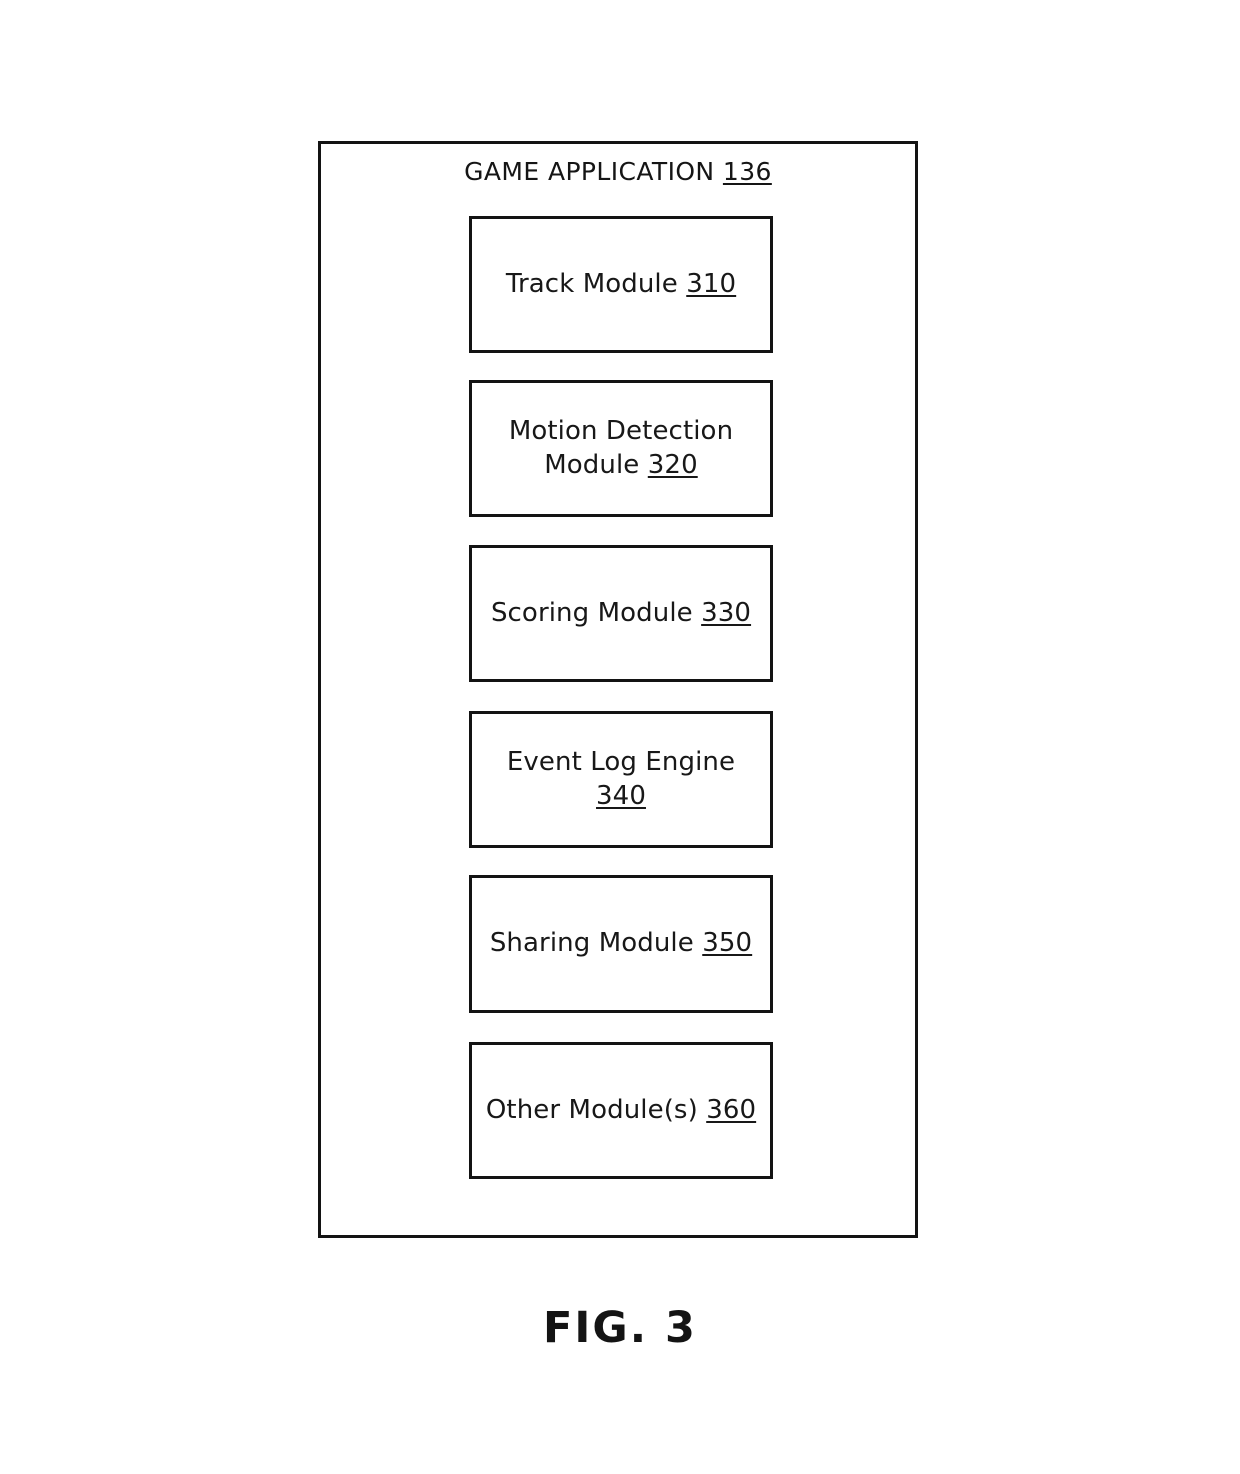 This screenshot has height=1474, width=1240. I want to click on module-name-motion-detection-line1: Motion Detection, so click(621, 430).